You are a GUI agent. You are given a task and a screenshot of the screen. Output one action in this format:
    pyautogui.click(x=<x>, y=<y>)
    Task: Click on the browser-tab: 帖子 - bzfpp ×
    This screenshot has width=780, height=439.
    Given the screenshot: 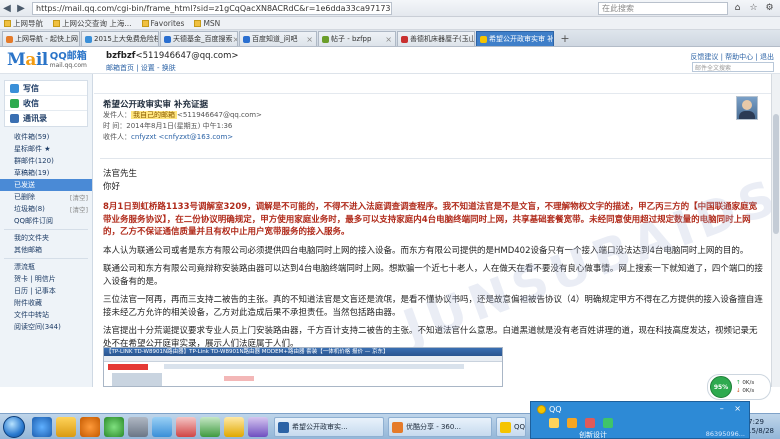 What is the action you would take?
    pyautogui.click(x=357, y=38)
    